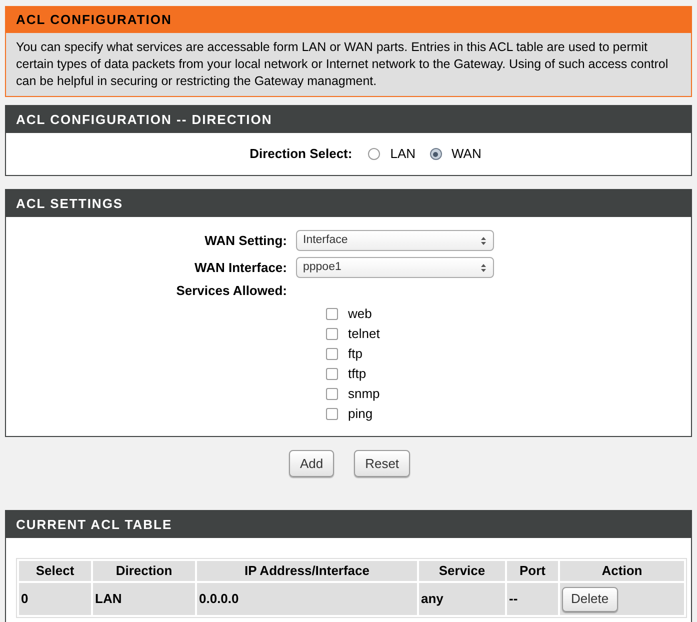 The width and height of the screenshot is (697, 622). What do you see at coordinates (307, 599) in the screenshot?
I see `table-cell: 0.0.0.0` at bounding box center [307, 599].